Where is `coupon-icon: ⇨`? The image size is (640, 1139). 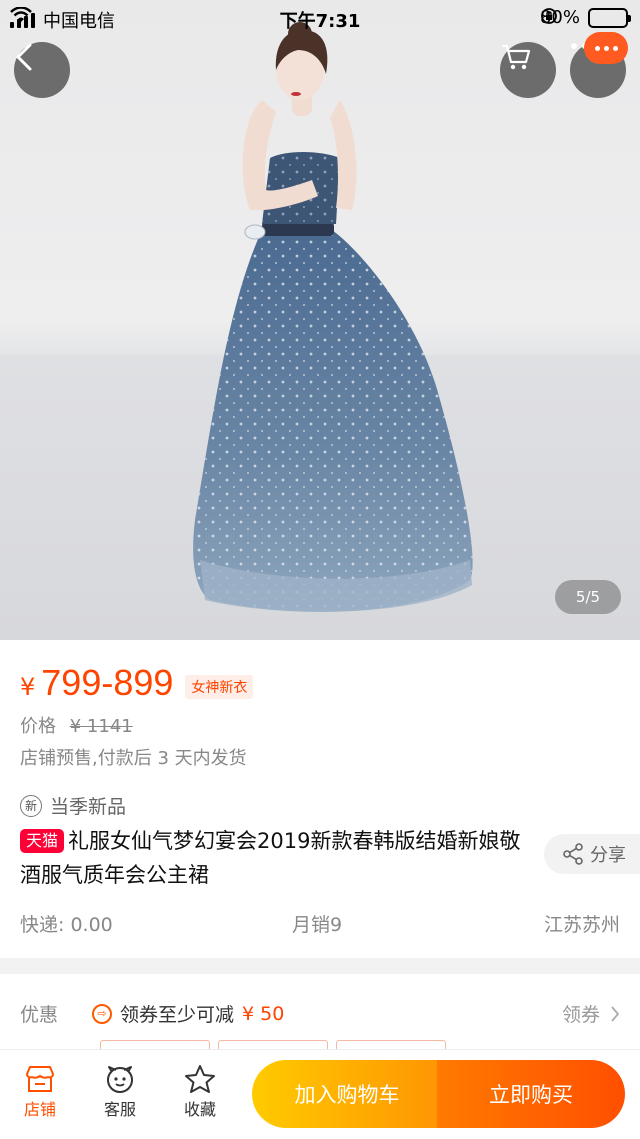 coupon-icon: ⇨ is located at coordinates (102, 1013).